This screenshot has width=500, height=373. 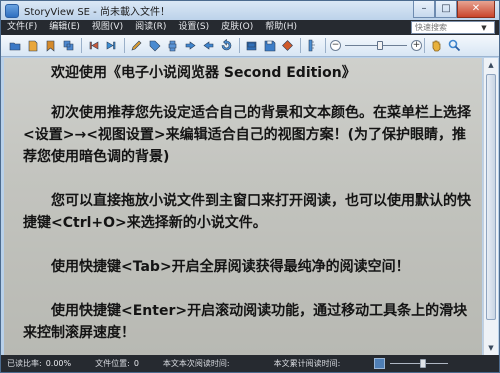 I want to click on scrollbar-thumb, so click(x=491, y=197).